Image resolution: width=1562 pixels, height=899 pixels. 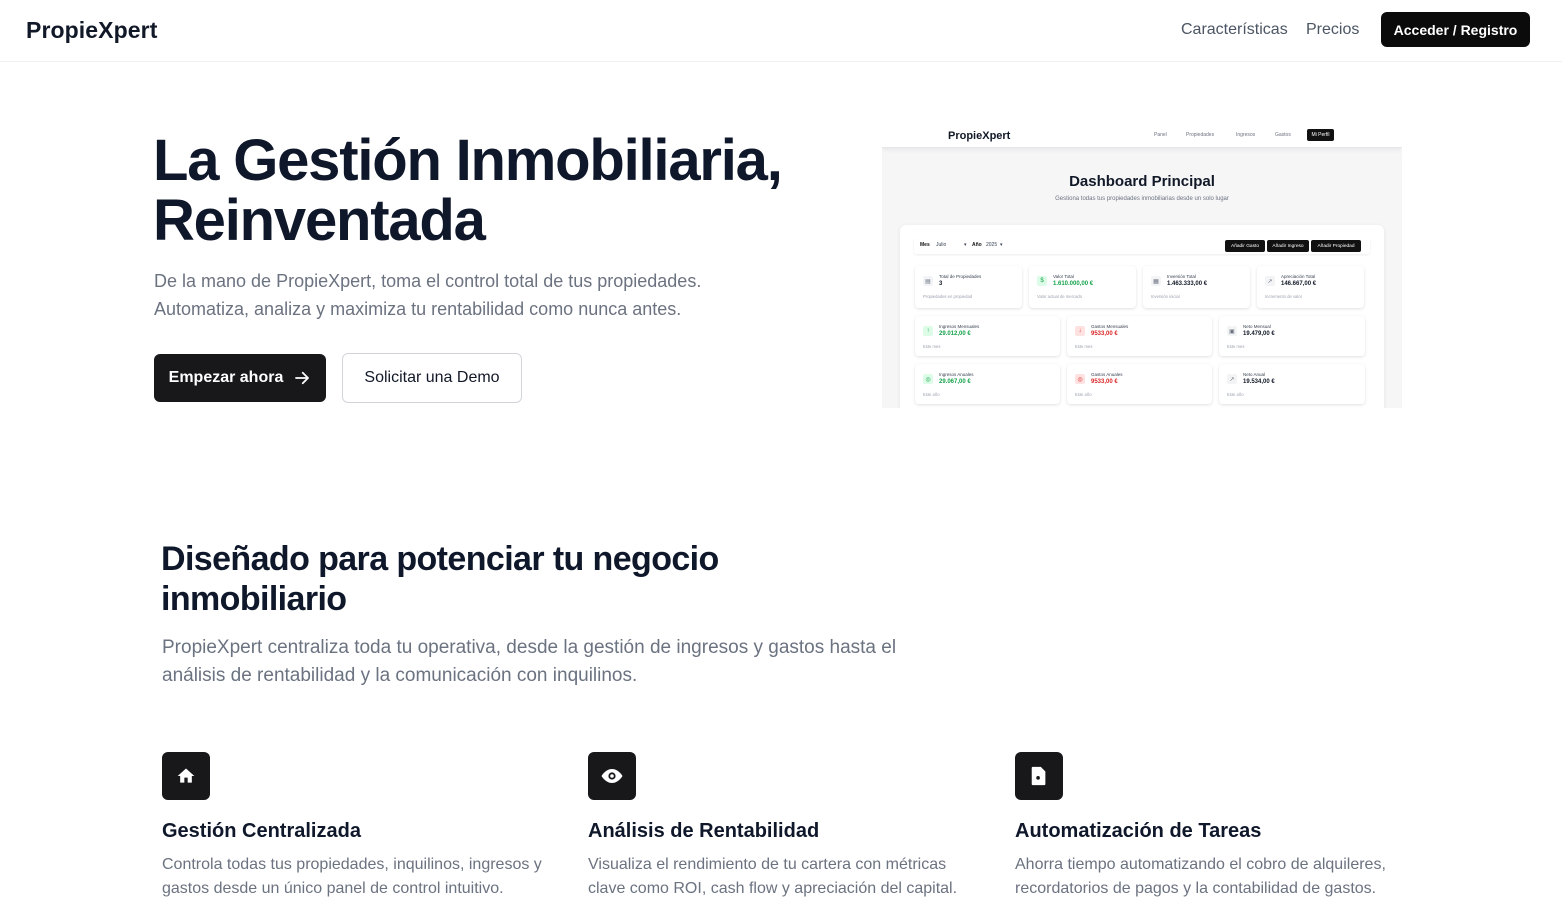 I want to click on preview-year-value: 2025, so click(x=992, y=245).